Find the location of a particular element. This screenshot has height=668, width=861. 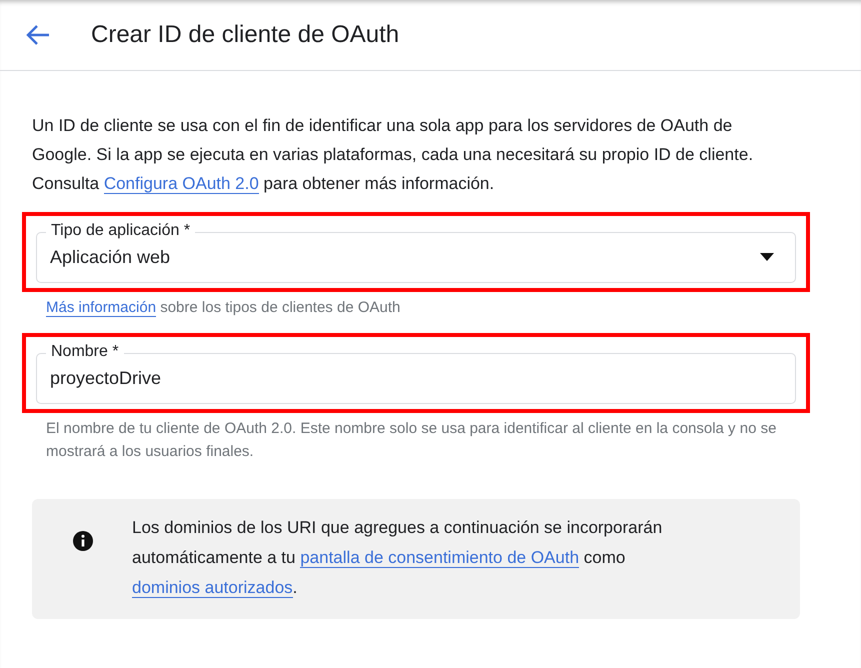

field-value: Aplicación web is located at coordinates (111, 257).